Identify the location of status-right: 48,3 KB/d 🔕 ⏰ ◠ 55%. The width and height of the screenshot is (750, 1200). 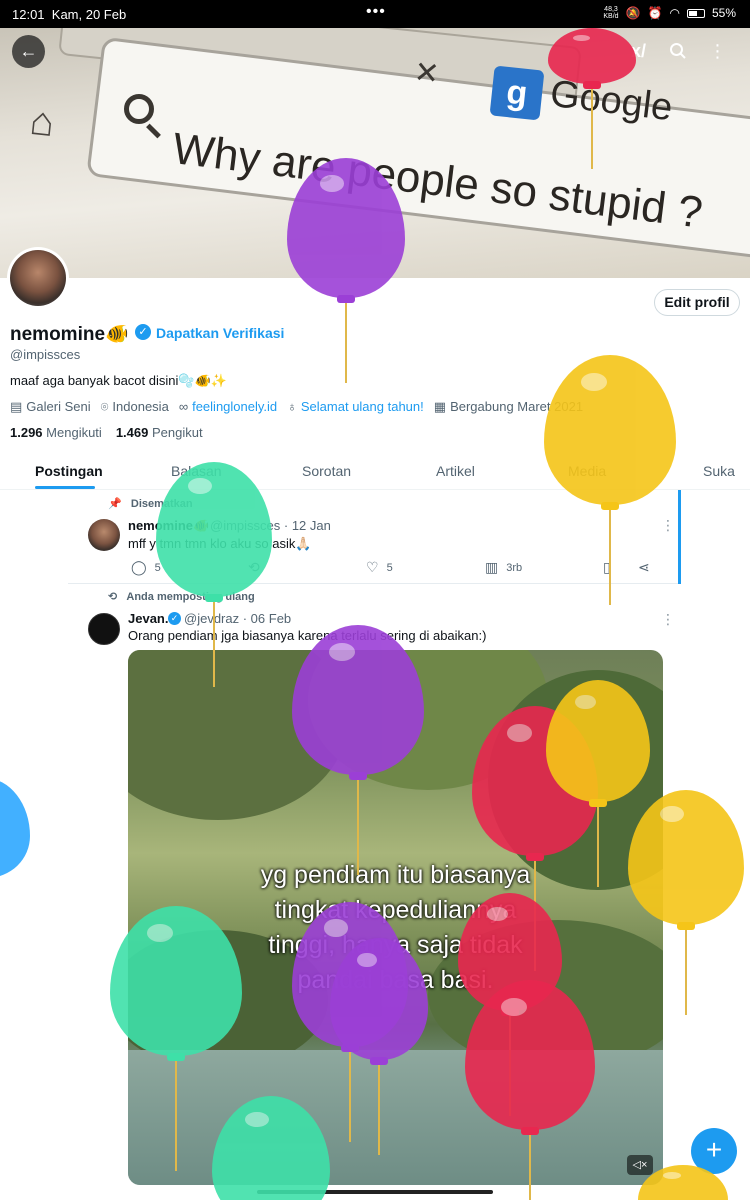
(669, 13).